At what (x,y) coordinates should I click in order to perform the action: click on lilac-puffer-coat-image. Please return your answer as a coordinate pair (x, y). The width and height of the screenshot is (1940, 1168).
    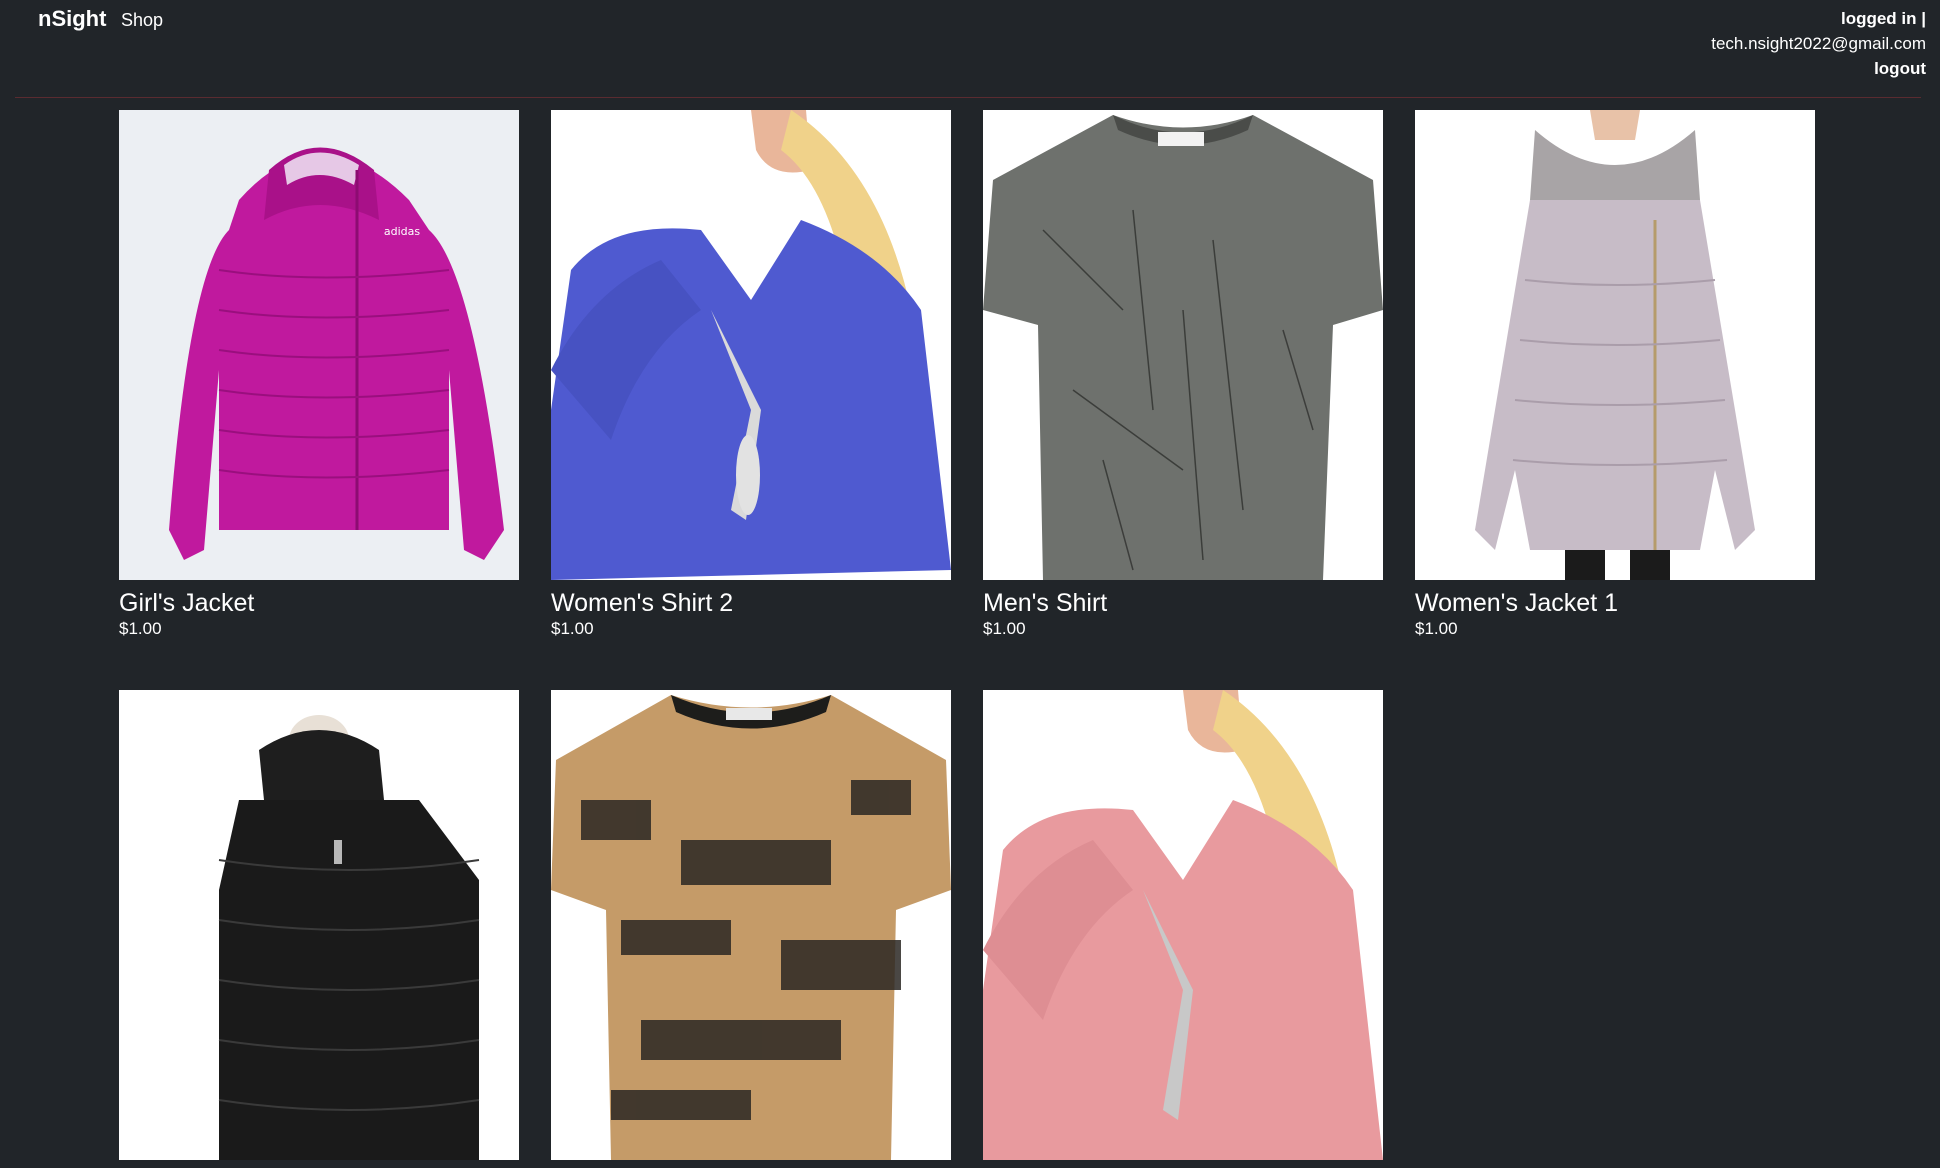
    Looking at the image, I should click on (1615, 345).